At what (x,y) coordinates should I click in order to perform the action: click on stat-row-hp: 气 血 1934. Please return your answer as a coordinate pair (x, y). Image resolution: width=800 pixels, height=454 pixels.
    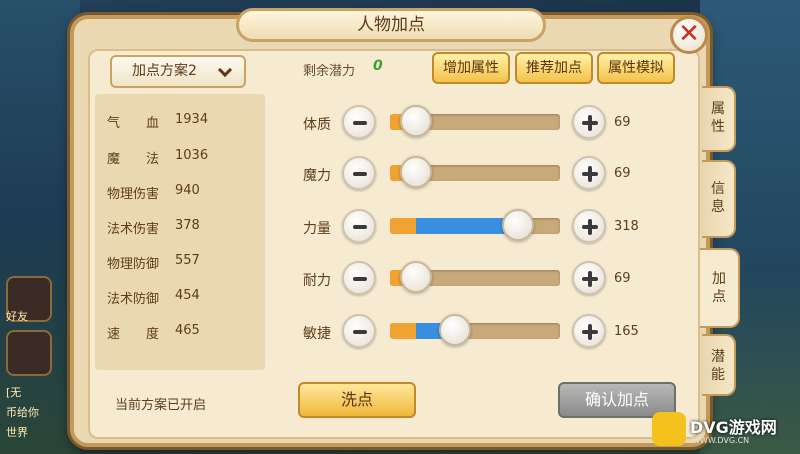
    Looking at the image, I should click on (187, 122).